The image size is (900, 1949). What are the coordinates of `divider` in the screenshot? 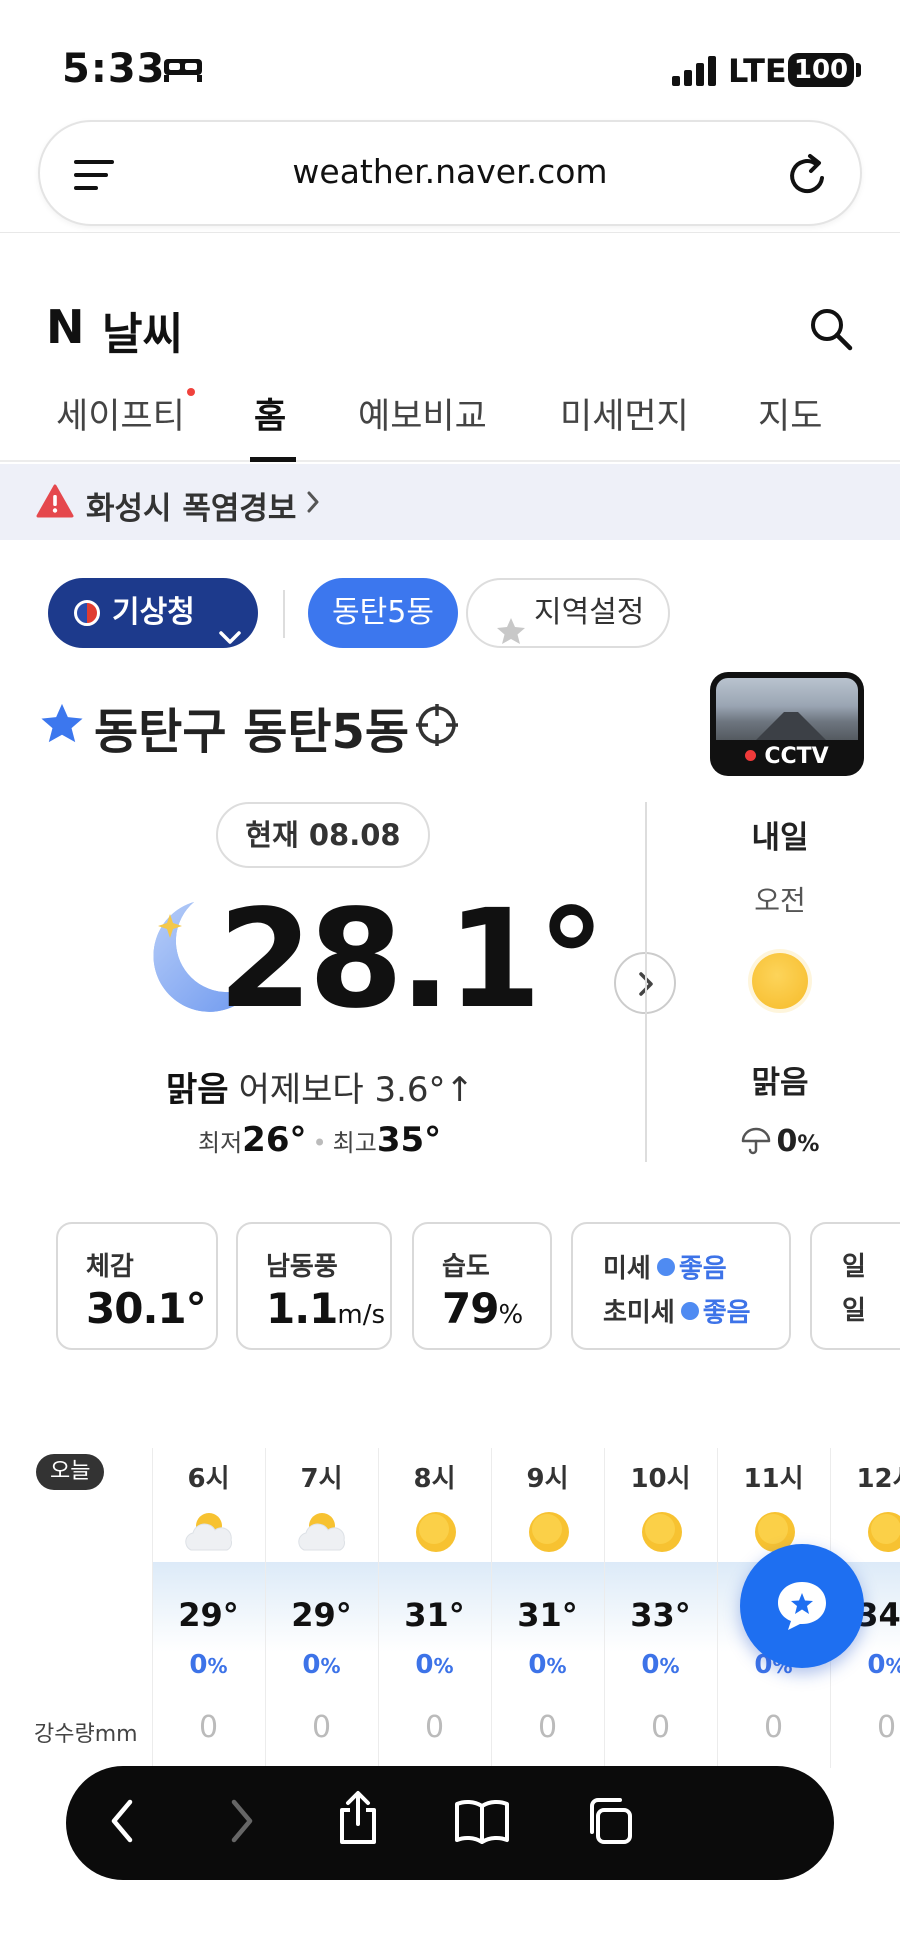 It's located at (646, 982).